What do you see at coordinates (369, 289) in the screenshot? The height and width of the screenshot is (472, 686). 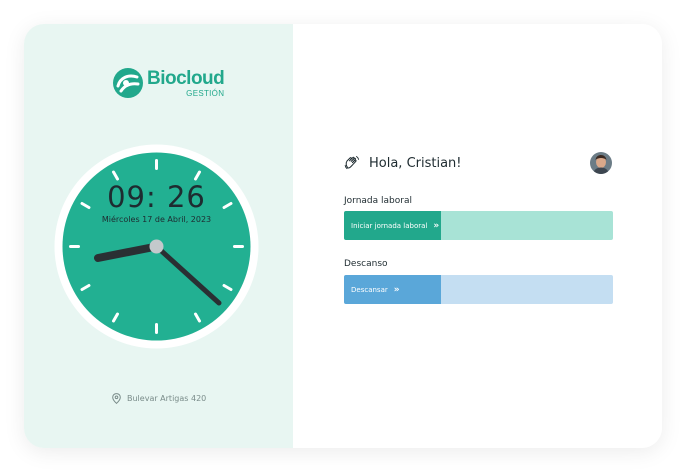 I see `start-break-label: Descansar` at bounding box center [369, 289].